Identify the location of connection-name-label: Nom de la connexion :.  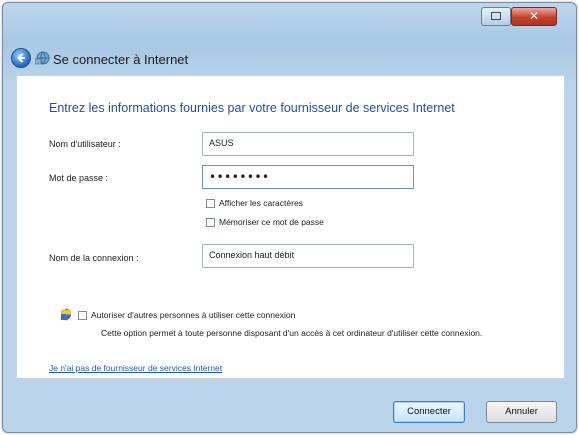
(94, 258).